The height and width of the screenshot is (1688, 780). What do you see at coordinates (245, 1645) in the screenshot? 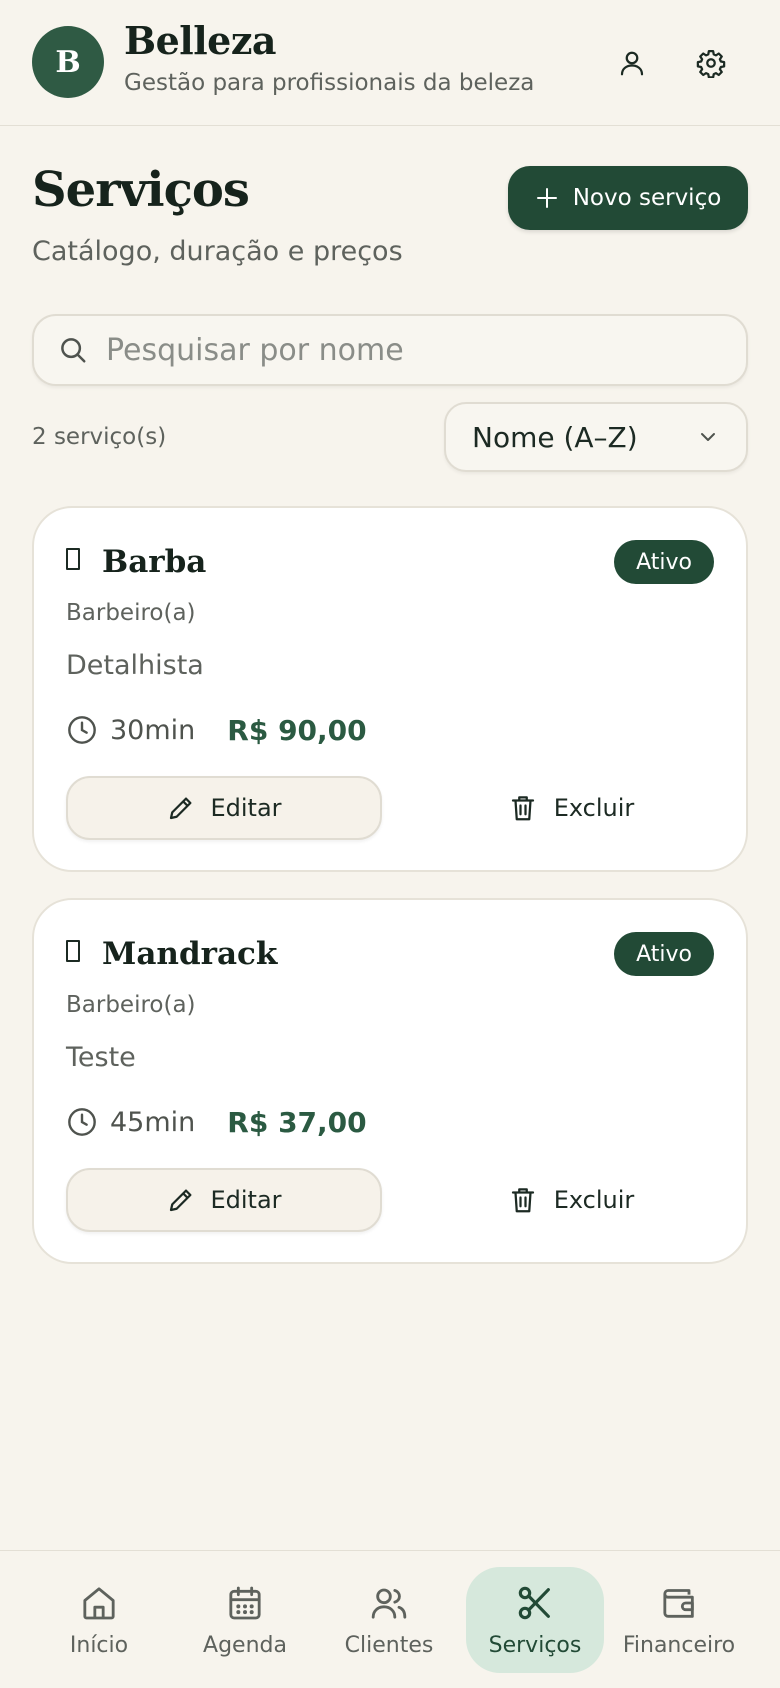
I see `nav-label: Agenda` at bounding box center [245, 1645].